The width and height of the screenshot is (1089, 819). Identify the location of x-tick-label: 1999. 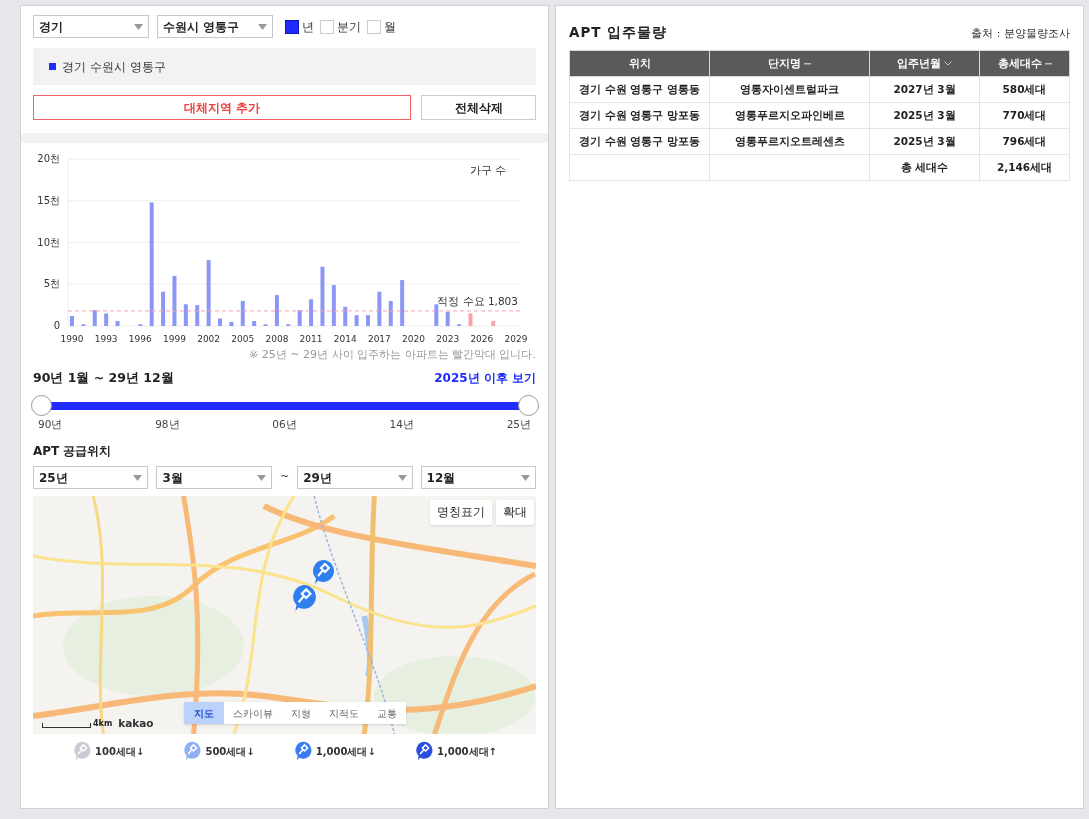
(174, 339).